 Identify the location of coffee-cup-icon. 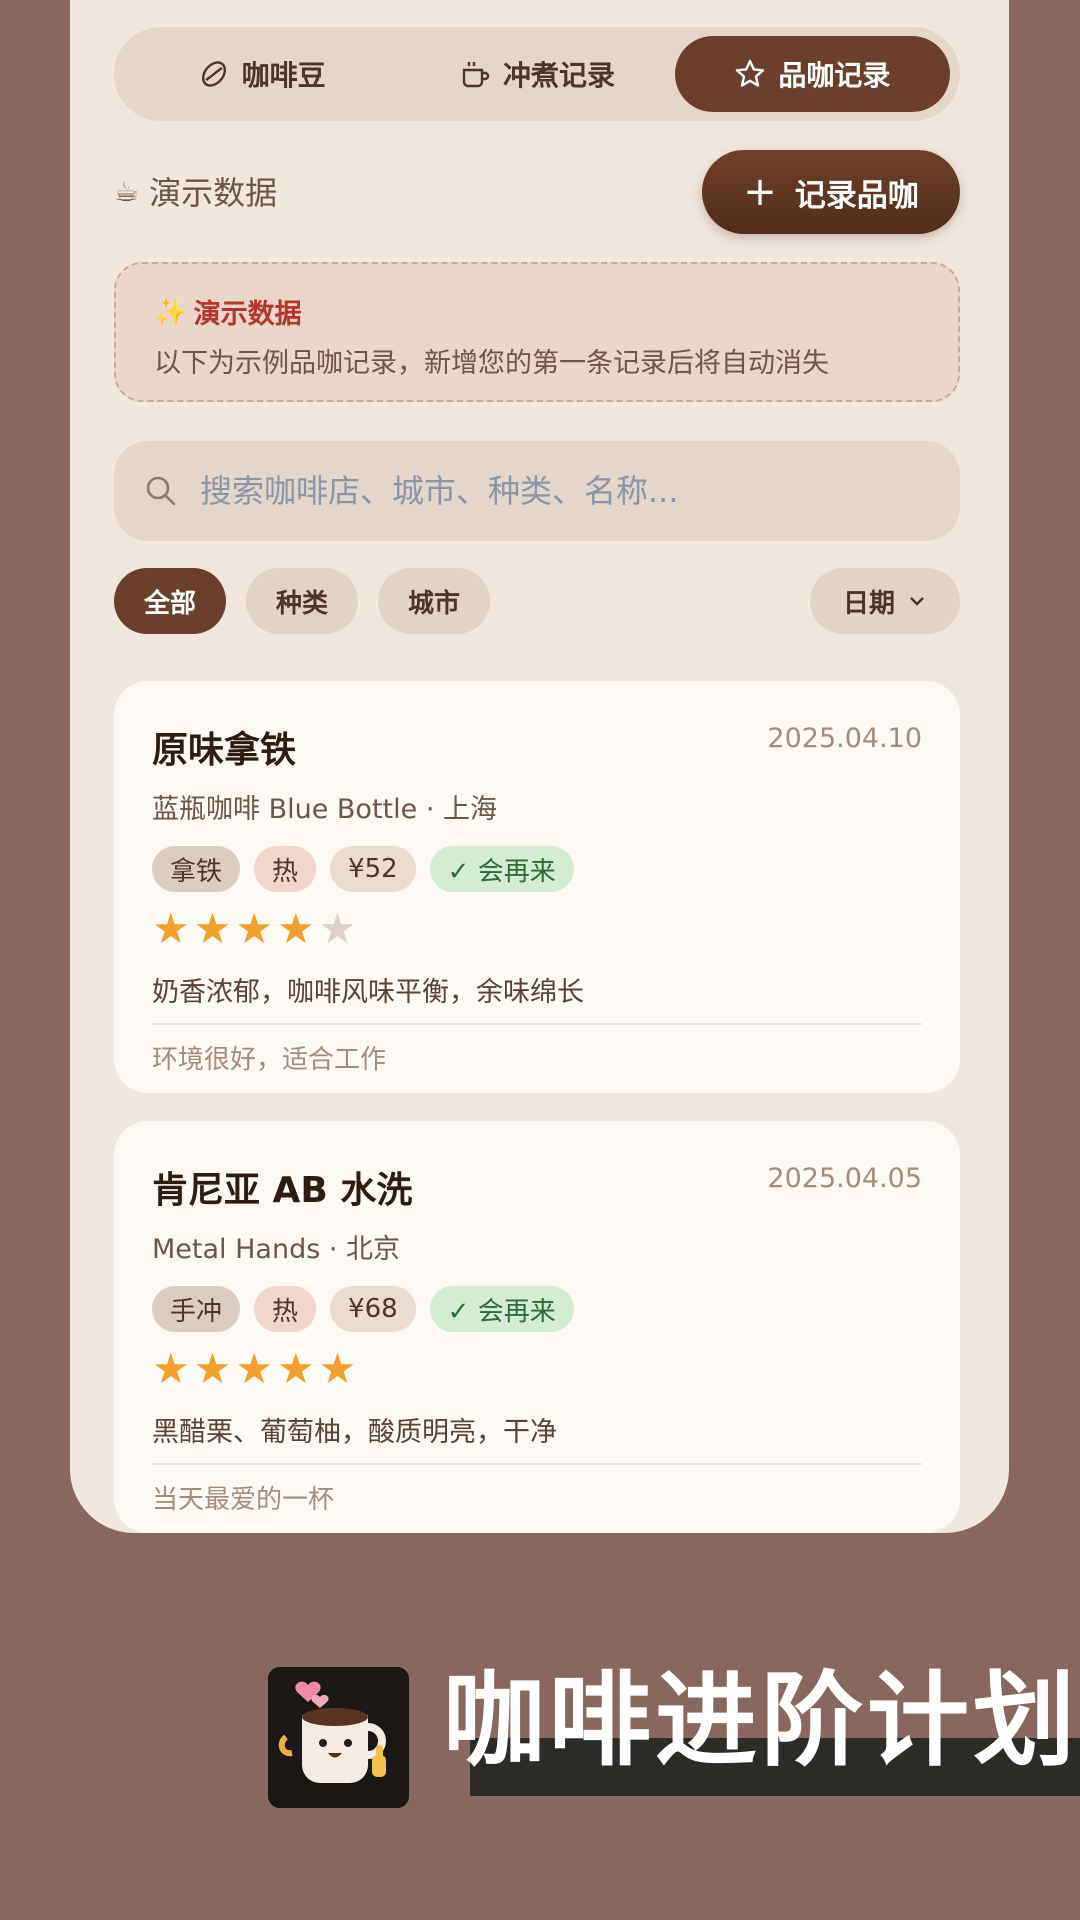
(476, 75).